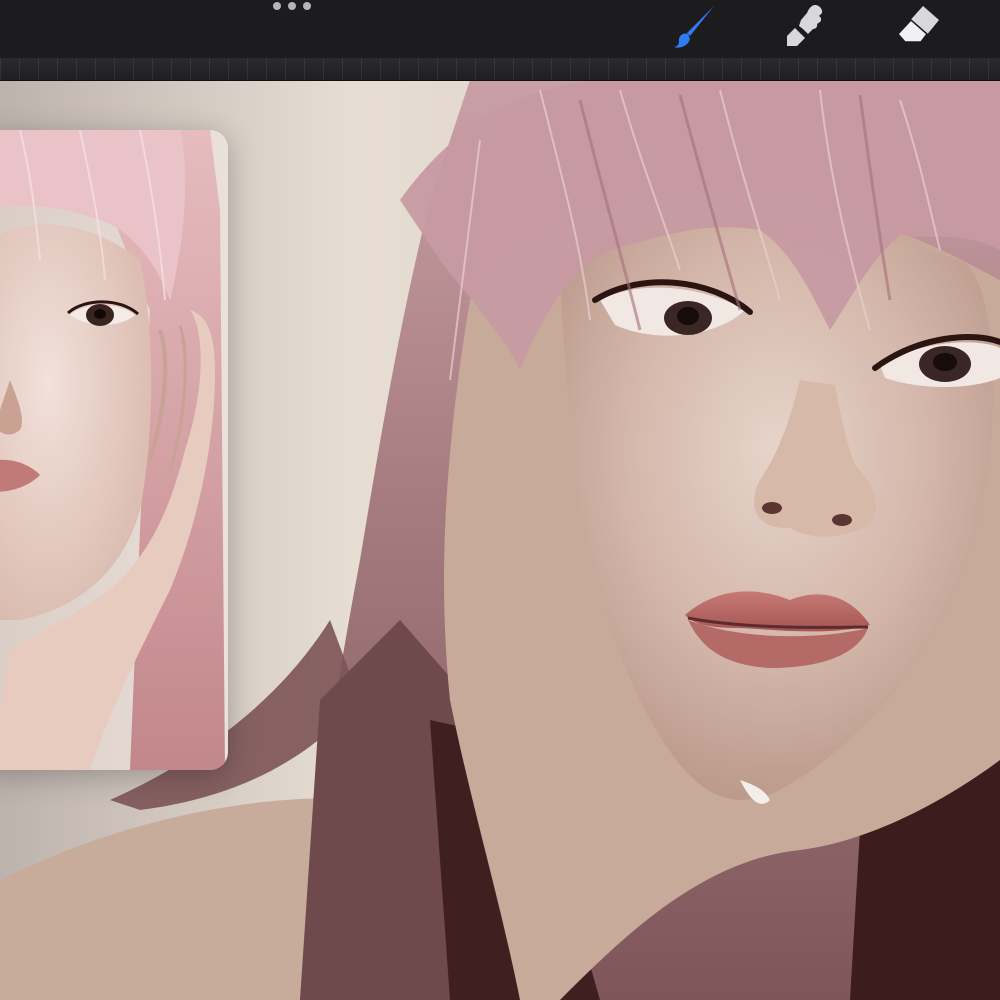 This screenshot has height=1000, width=1000. I want to click on eraser-tool-button, so click(918, 26).